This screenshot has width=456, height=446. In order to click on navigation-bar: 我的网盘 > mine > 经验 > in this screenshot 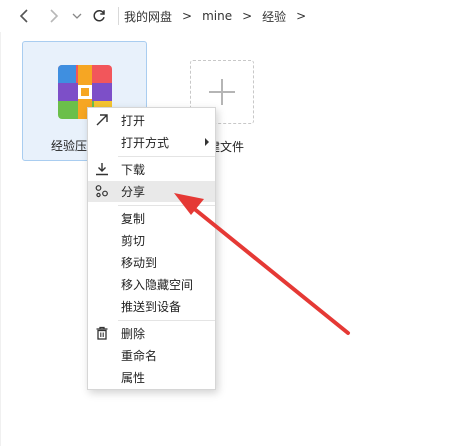, I will do `click(228, 16)`.